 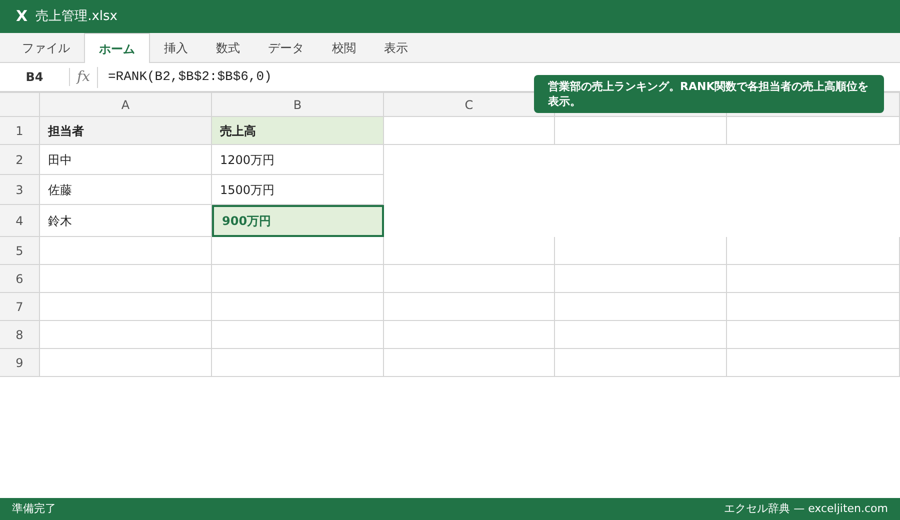 What do you see at coordinates (806, 508) in the screenshot?
I see `site-credit: エクセル辞典 — exceljiten.com` at bounding box center [806, 508].